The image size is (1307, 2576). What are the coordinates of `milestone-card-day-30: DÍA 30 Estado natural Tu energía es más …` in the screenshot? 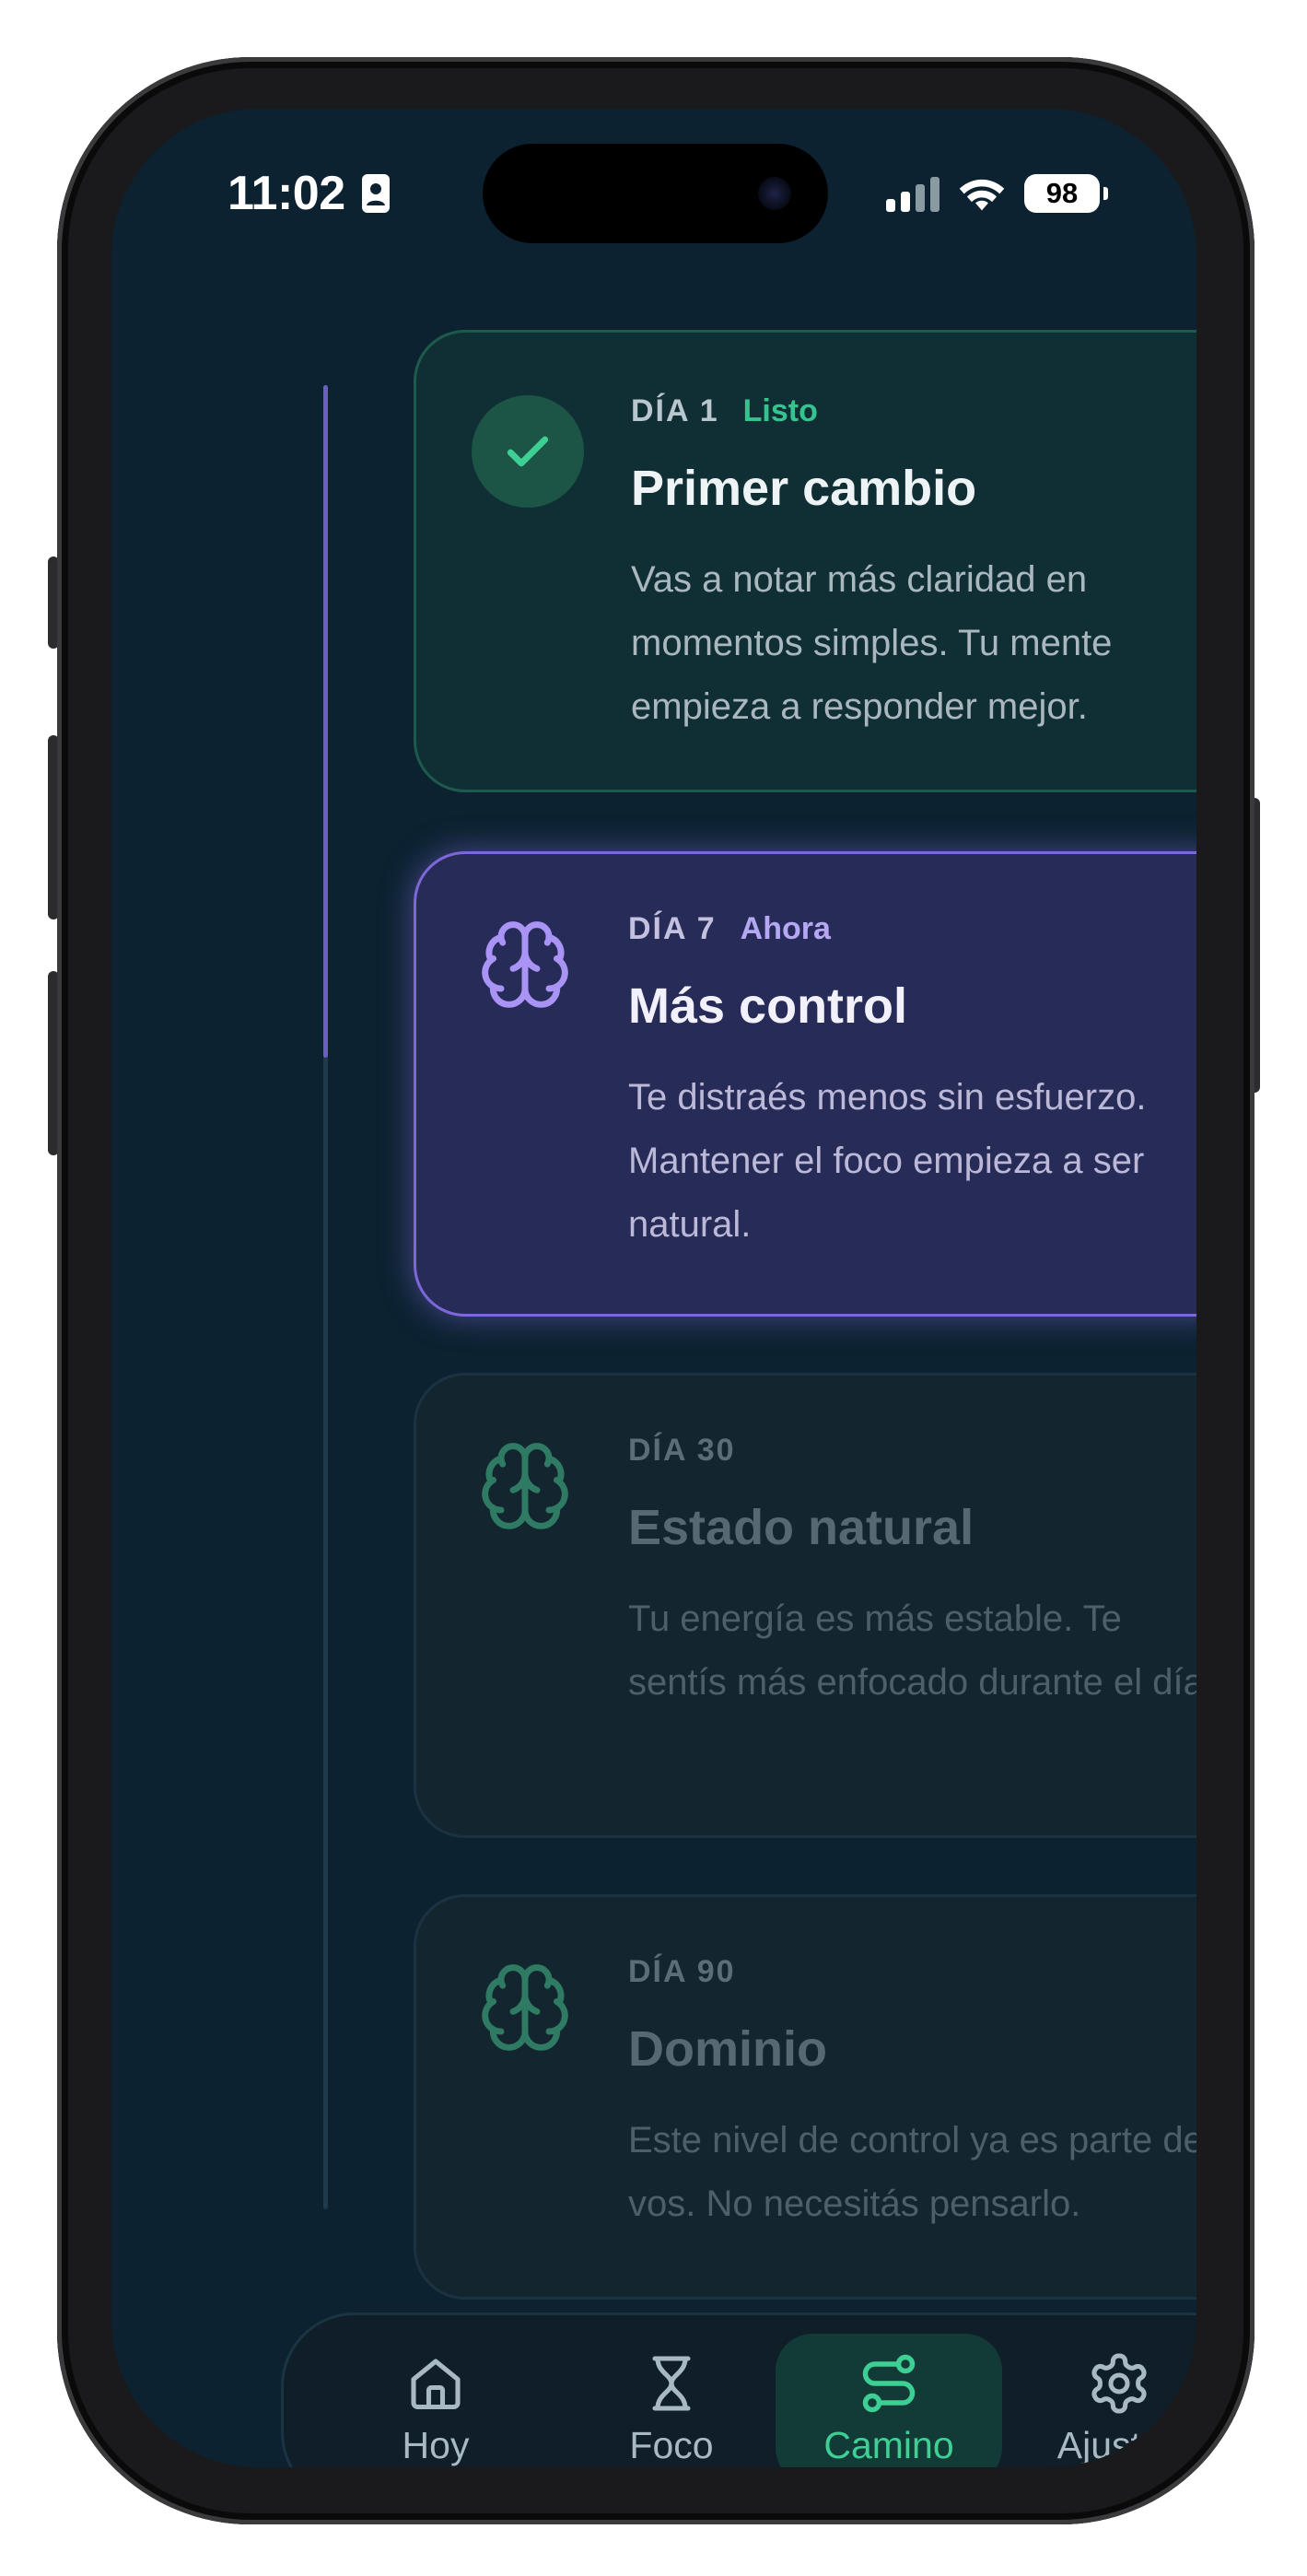 It's located at (805, 1605).